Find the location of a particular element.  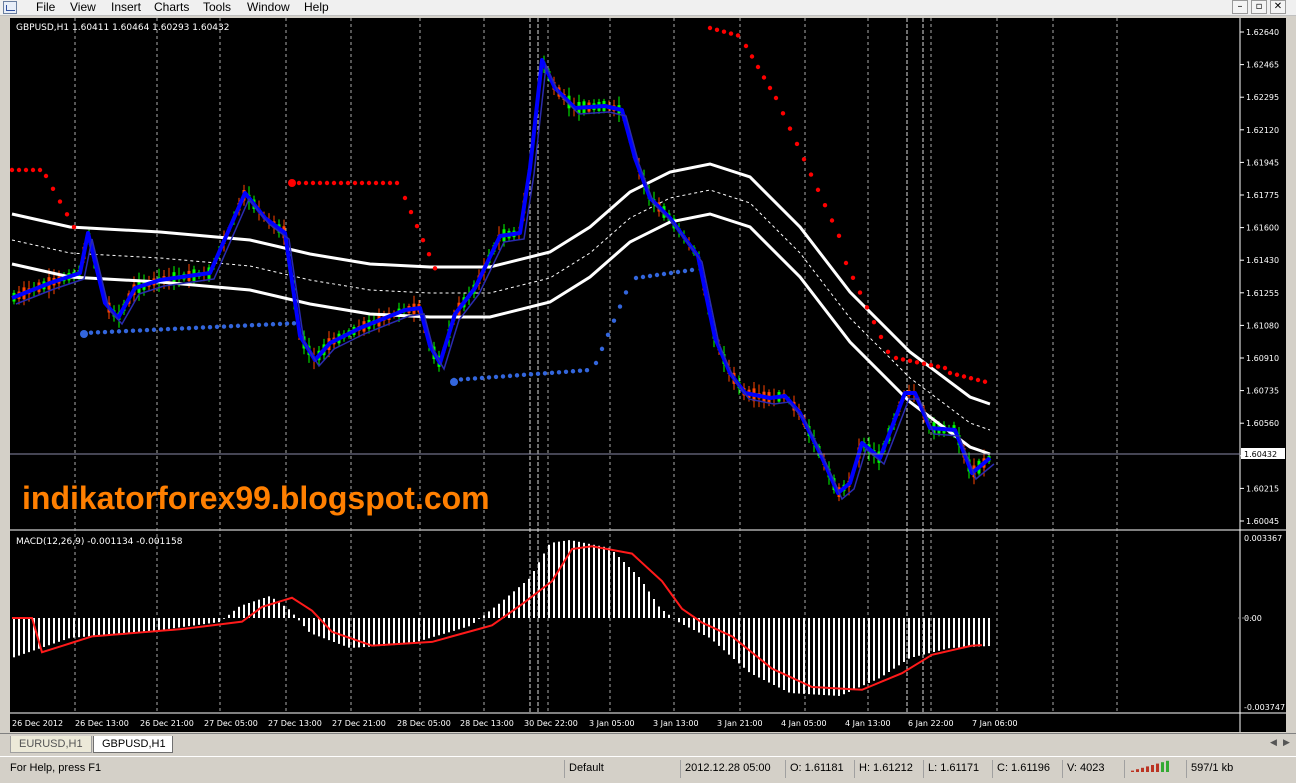

price-label: 1.62465 is located at coordinates (1262, 65).